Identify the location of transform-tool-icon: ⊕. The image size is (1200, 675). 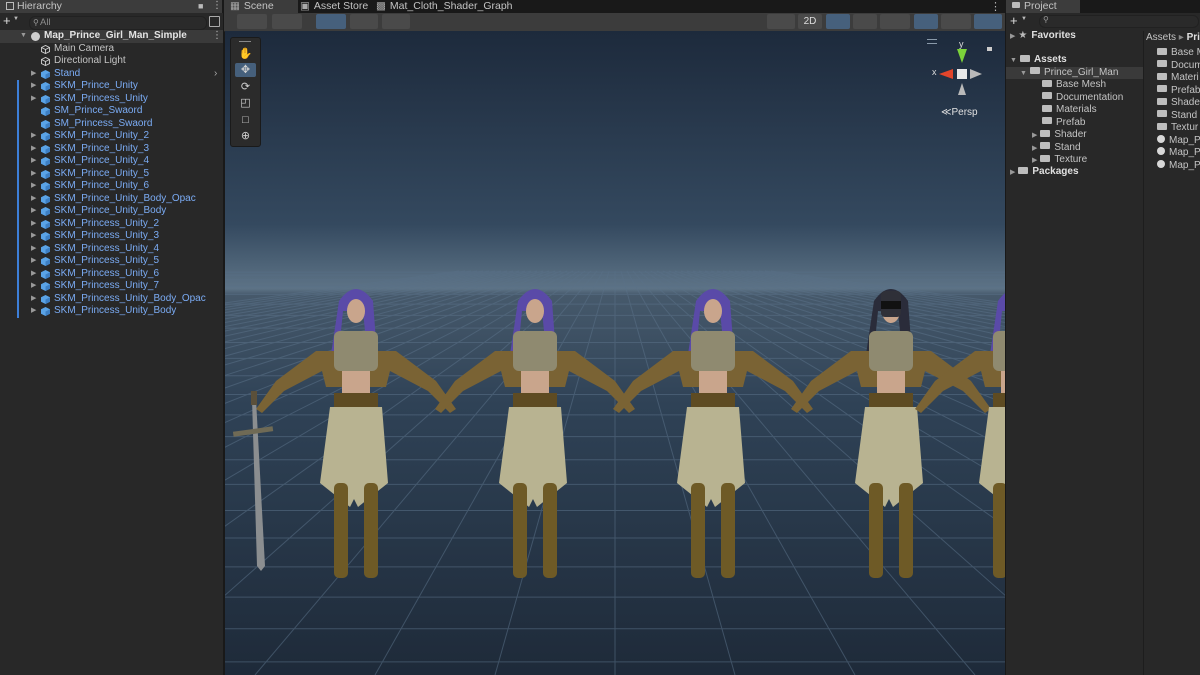
(245, 136).